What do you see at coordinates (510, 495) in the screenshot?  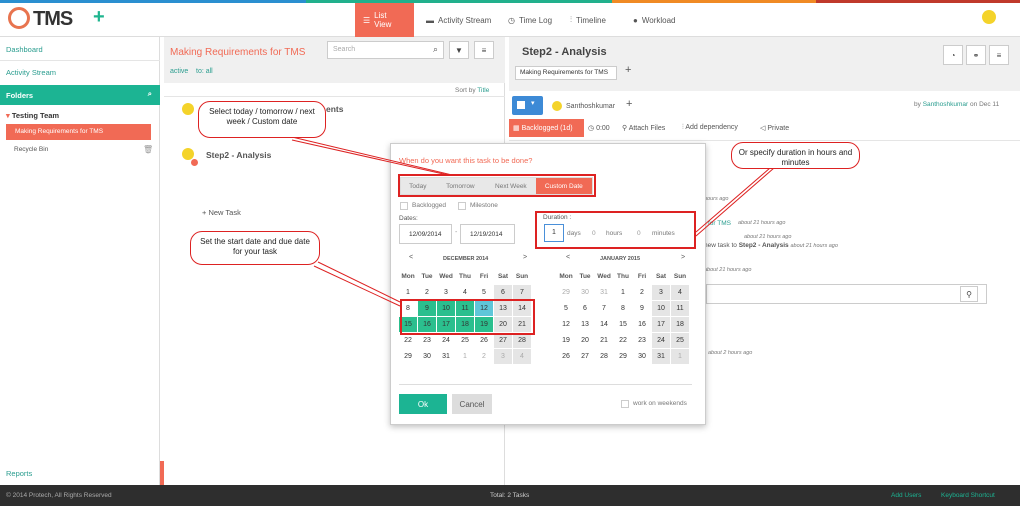 I see `total-tasks: Total: 2 Tasks` at bounding box center [510, 495].